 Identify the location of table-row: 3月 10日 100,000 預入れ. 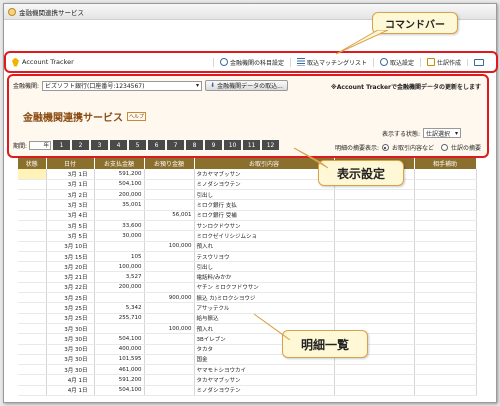
(247, 246).